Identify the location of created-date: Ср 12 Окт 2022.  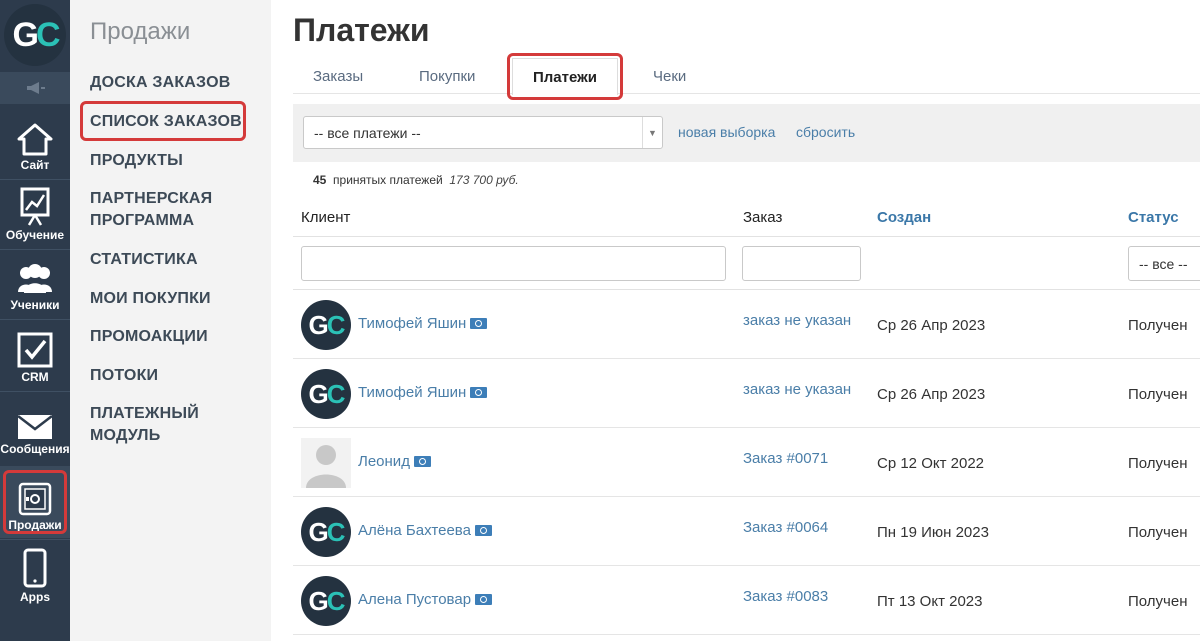
(930, 463).